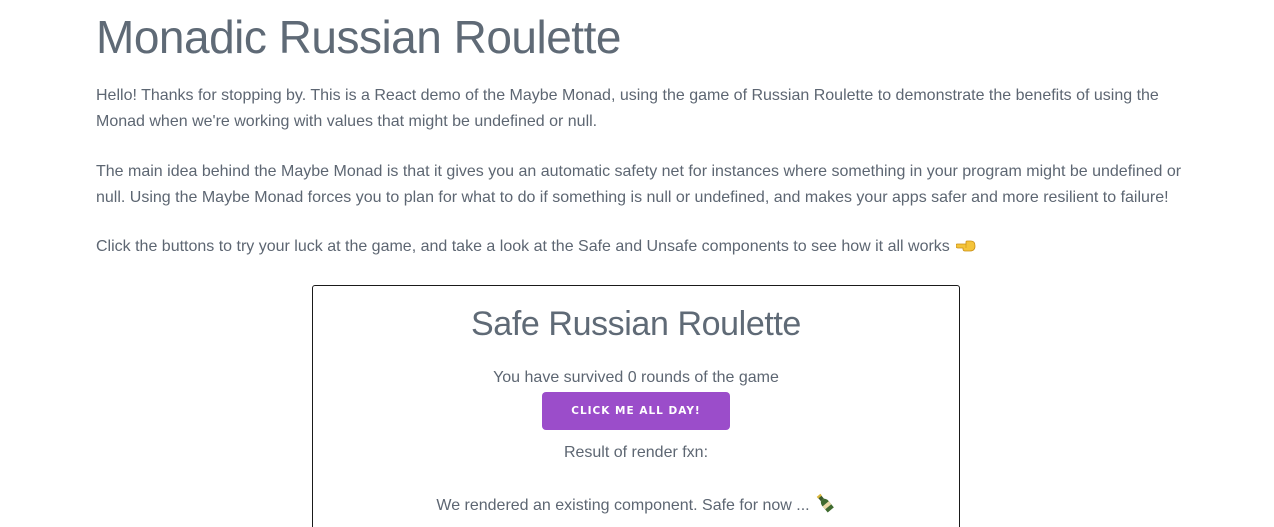  I want to click on result-label: Result of render fxn:, so click(636, 452).